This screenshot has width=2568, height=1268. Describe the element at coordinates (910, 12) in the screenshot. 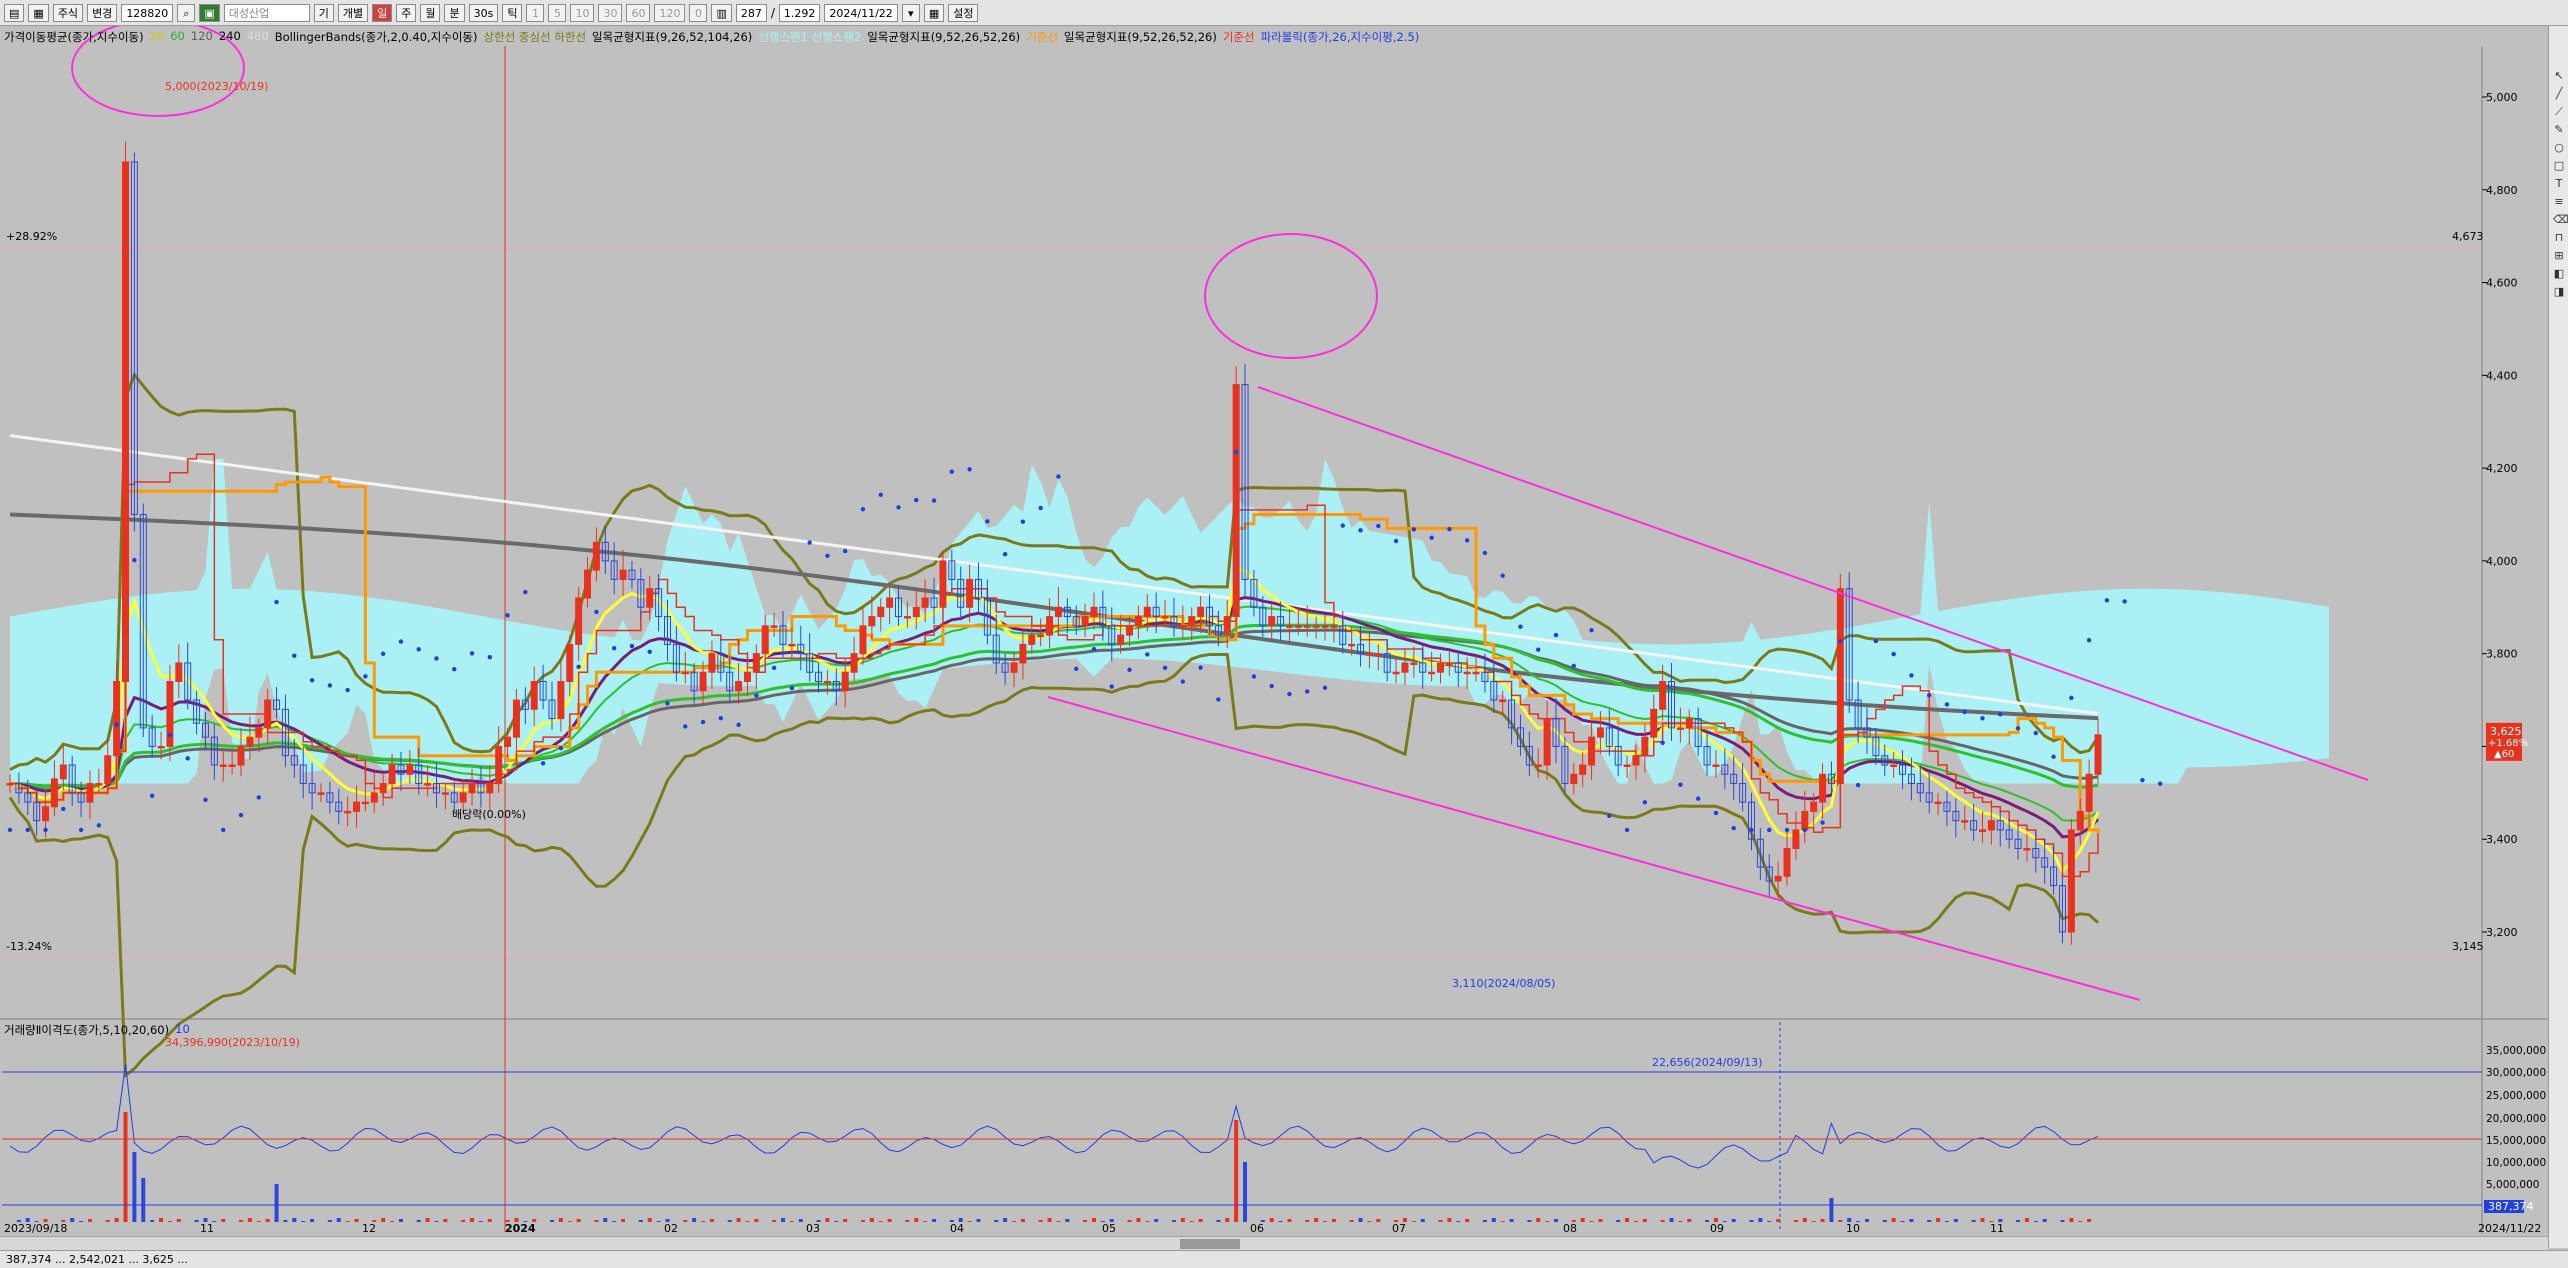

I see `chevron-down-icon: ▾` at that location.